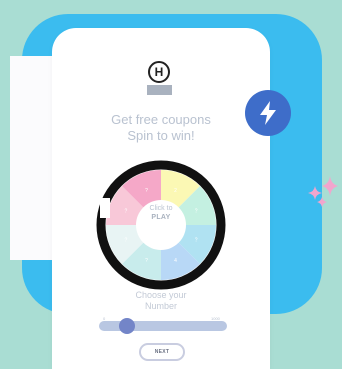 The width and height of the screenshot is (342, 369). I want to click on brand-logo-icon: H, so click(159, 72).